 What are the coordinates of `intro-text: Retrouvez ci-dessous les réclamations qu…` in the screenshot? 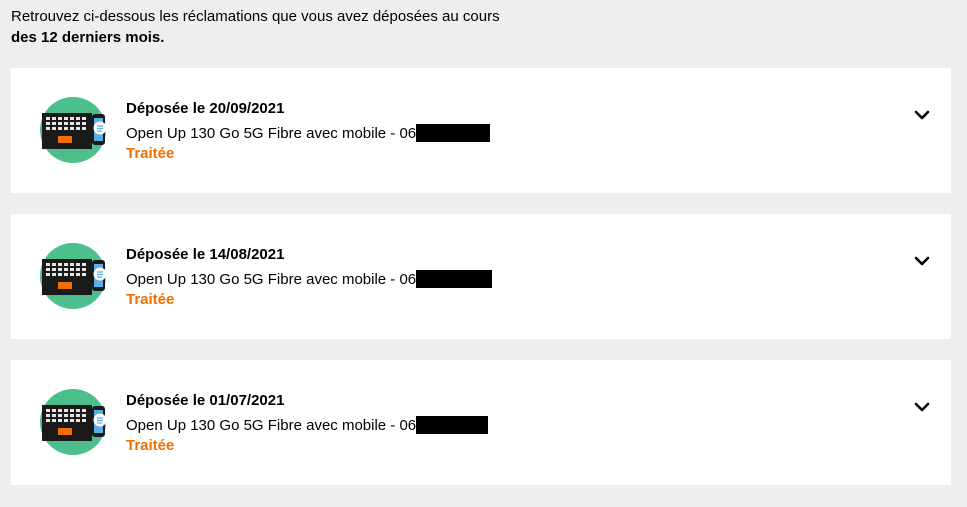 It's located at (255, 27).